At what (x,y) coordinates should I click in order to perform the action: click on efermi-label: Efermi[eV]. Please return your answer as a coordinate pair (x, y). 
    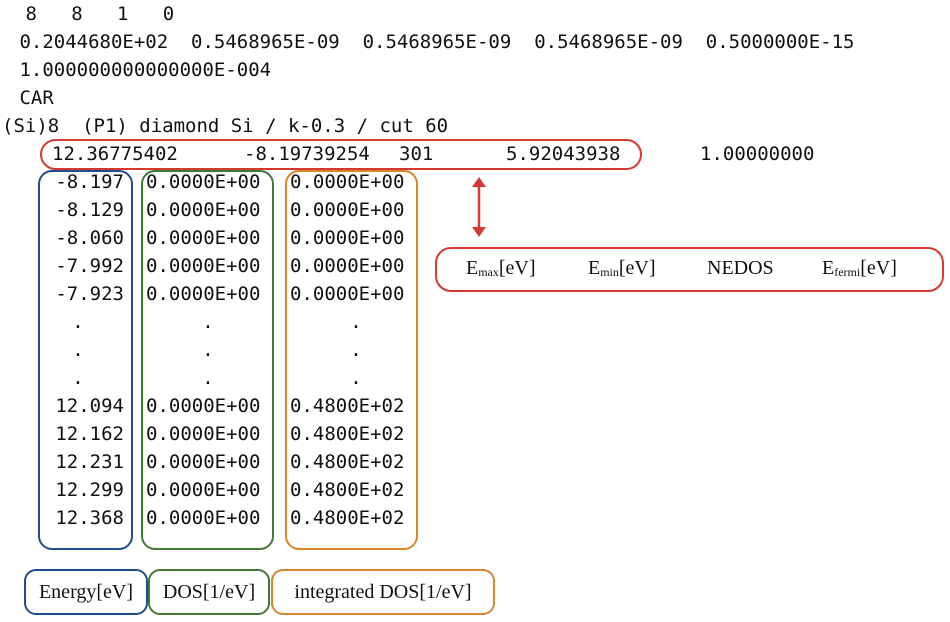
    Looking at the image, I should click on (859, 268).